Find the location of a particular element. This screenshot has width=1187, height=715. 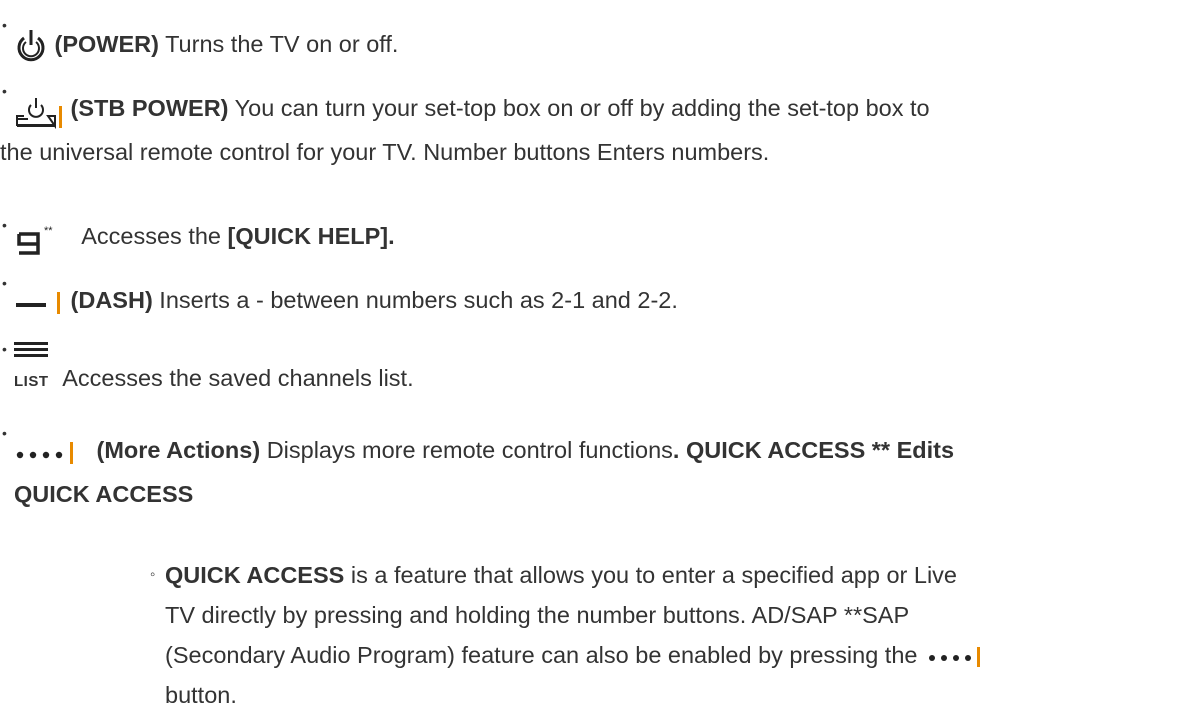

quick-help-label: [QUICK HELP]. is located at coordinates (311, 236).